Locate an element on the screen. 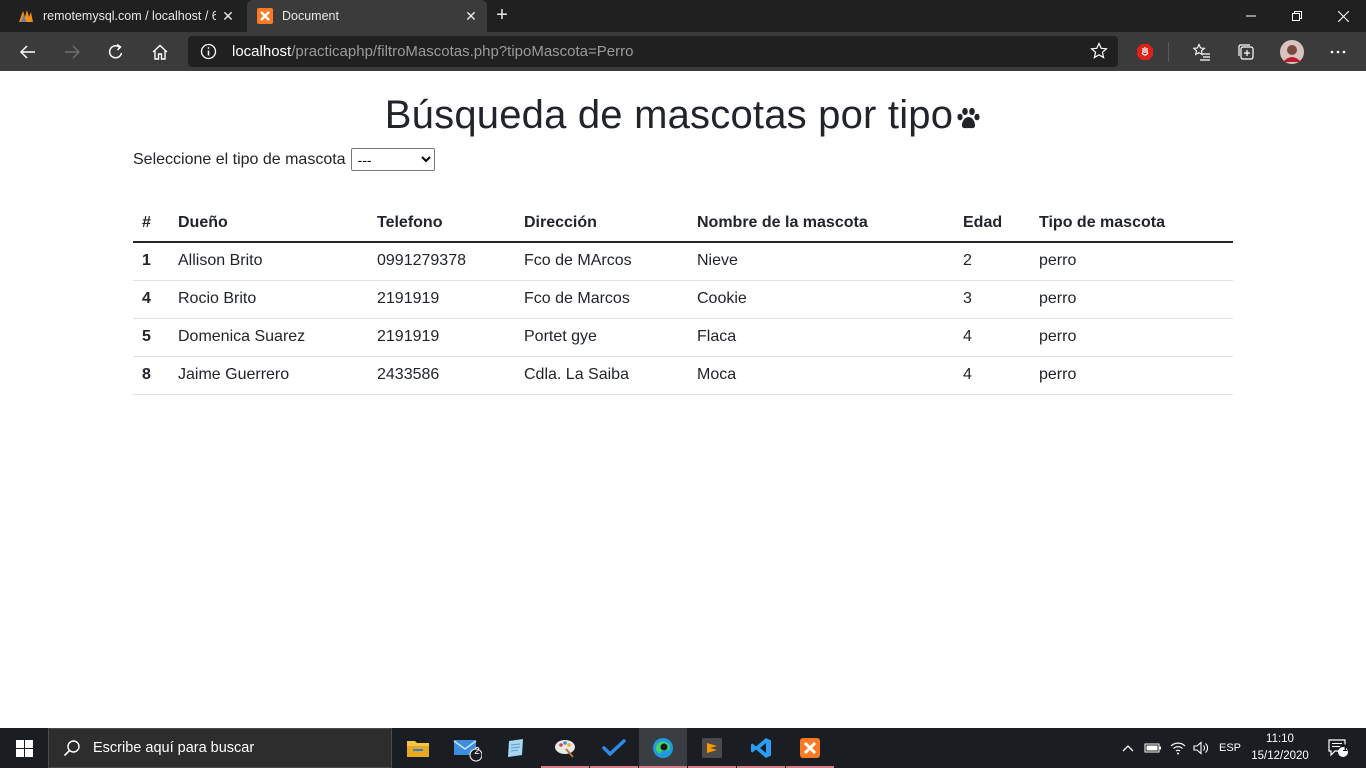 The height and width of the screenshot is (768, 1366). folder-icon is located at coordinates (418, 749).